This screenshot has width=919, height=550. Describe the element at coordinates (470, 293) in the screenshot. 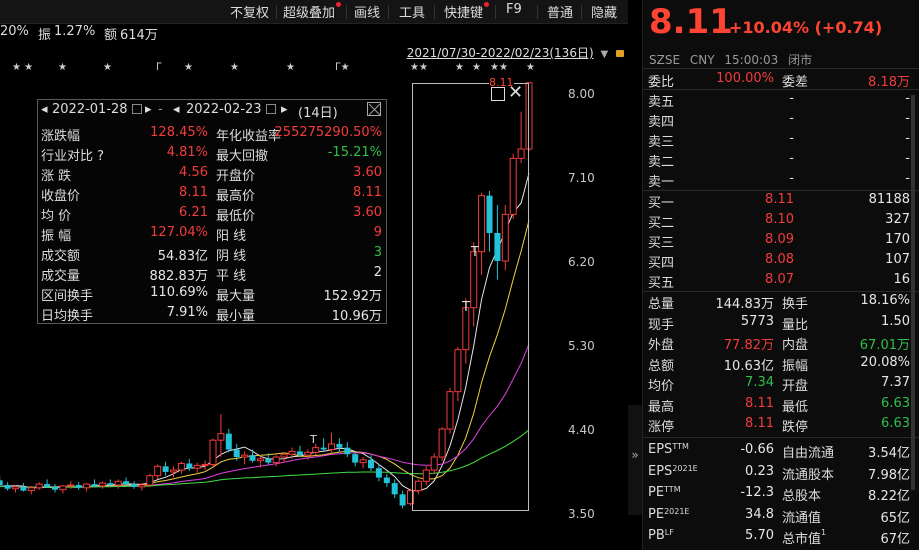

I see `range-selection-box: 8.11 ✕` at that location.